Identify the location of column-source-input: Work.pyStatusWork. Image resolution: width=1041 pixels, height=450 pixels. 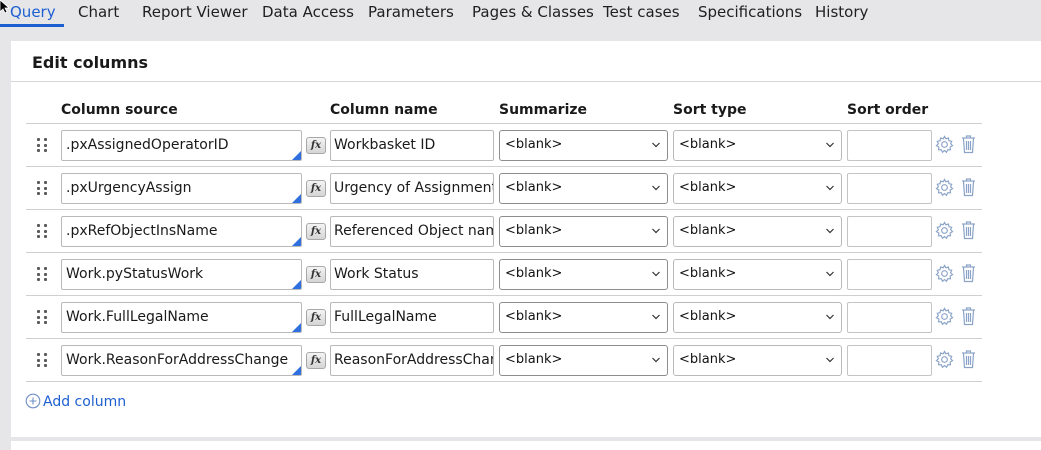
(181, 274).